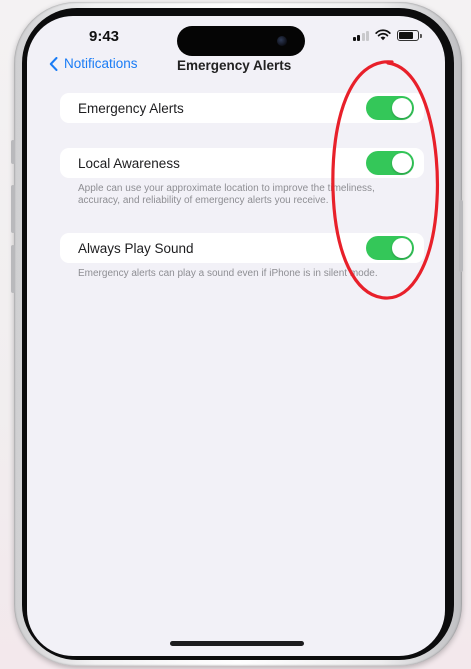 The height and width of the screenshot is (669, 471). I want to click on home-indicator, so click(237, 643).